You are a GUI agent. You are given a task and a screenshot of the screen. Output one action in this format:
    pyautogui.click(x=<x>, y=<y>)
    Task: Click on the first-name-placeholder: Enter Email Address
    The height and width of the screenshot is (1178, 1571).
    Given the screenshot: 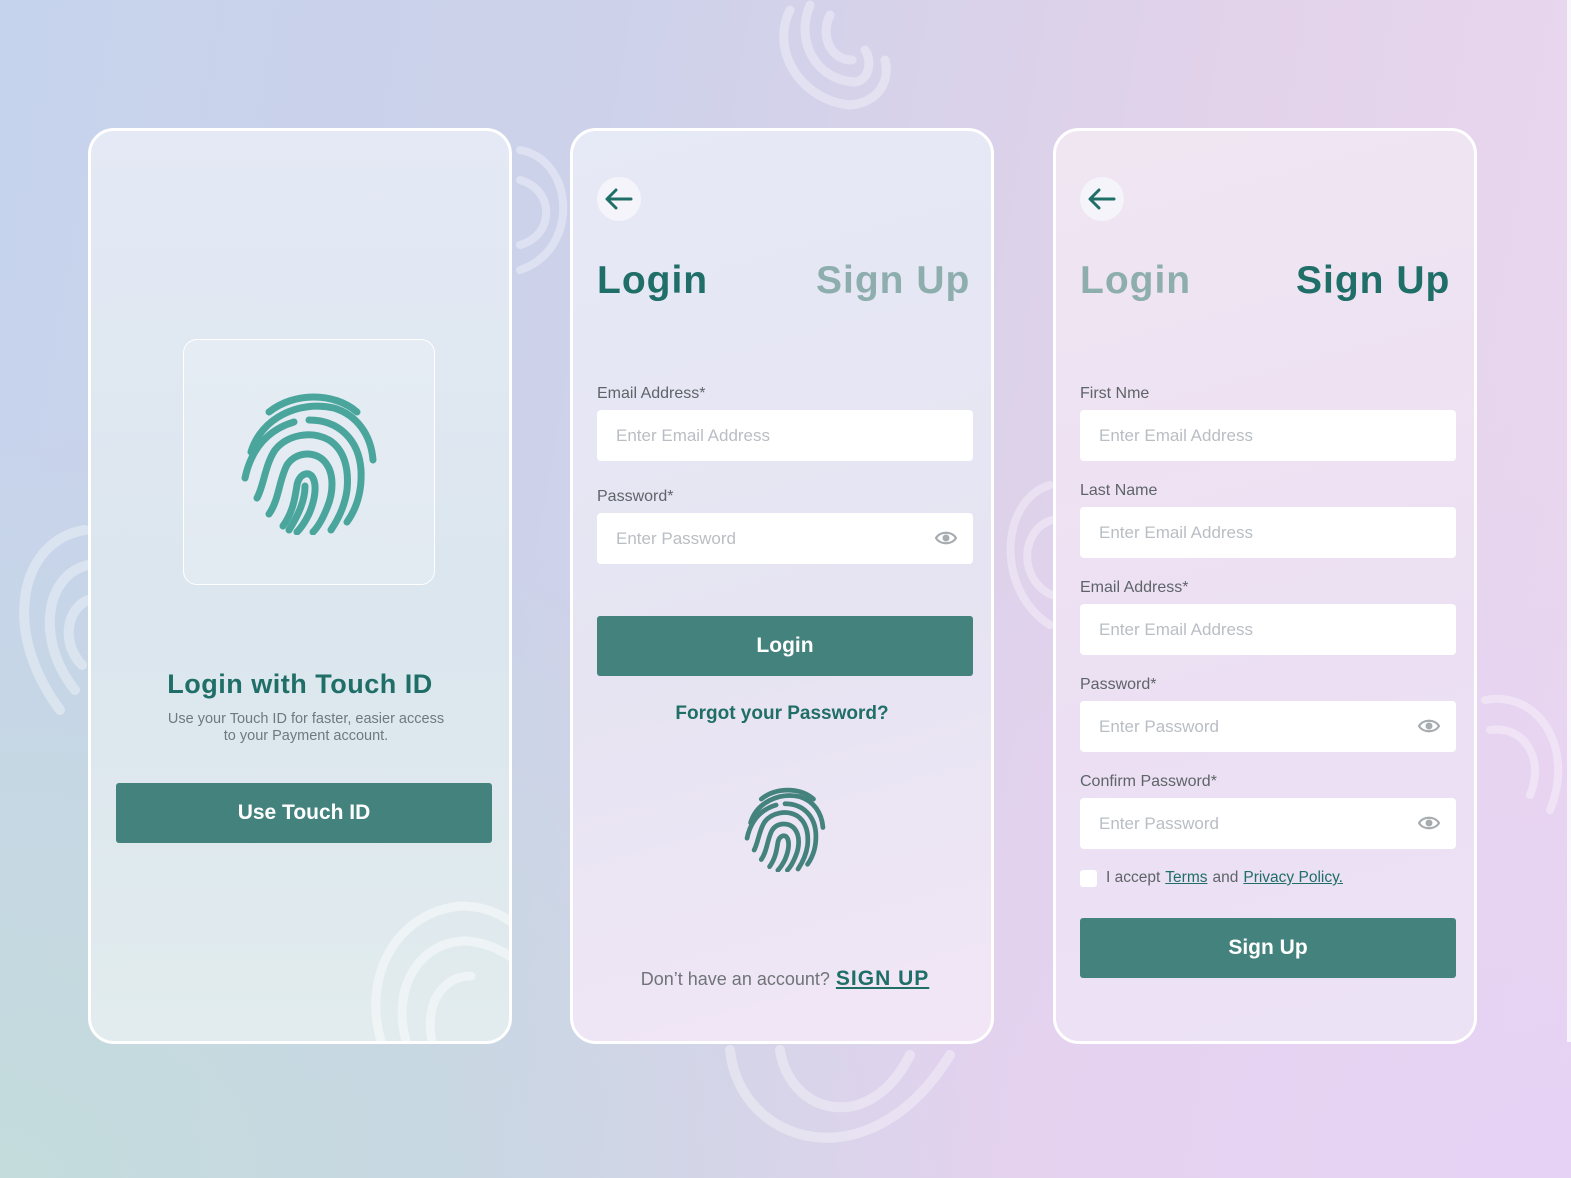 What is the action you would take?
    pyautogui.click(x=1176, y=435)
    